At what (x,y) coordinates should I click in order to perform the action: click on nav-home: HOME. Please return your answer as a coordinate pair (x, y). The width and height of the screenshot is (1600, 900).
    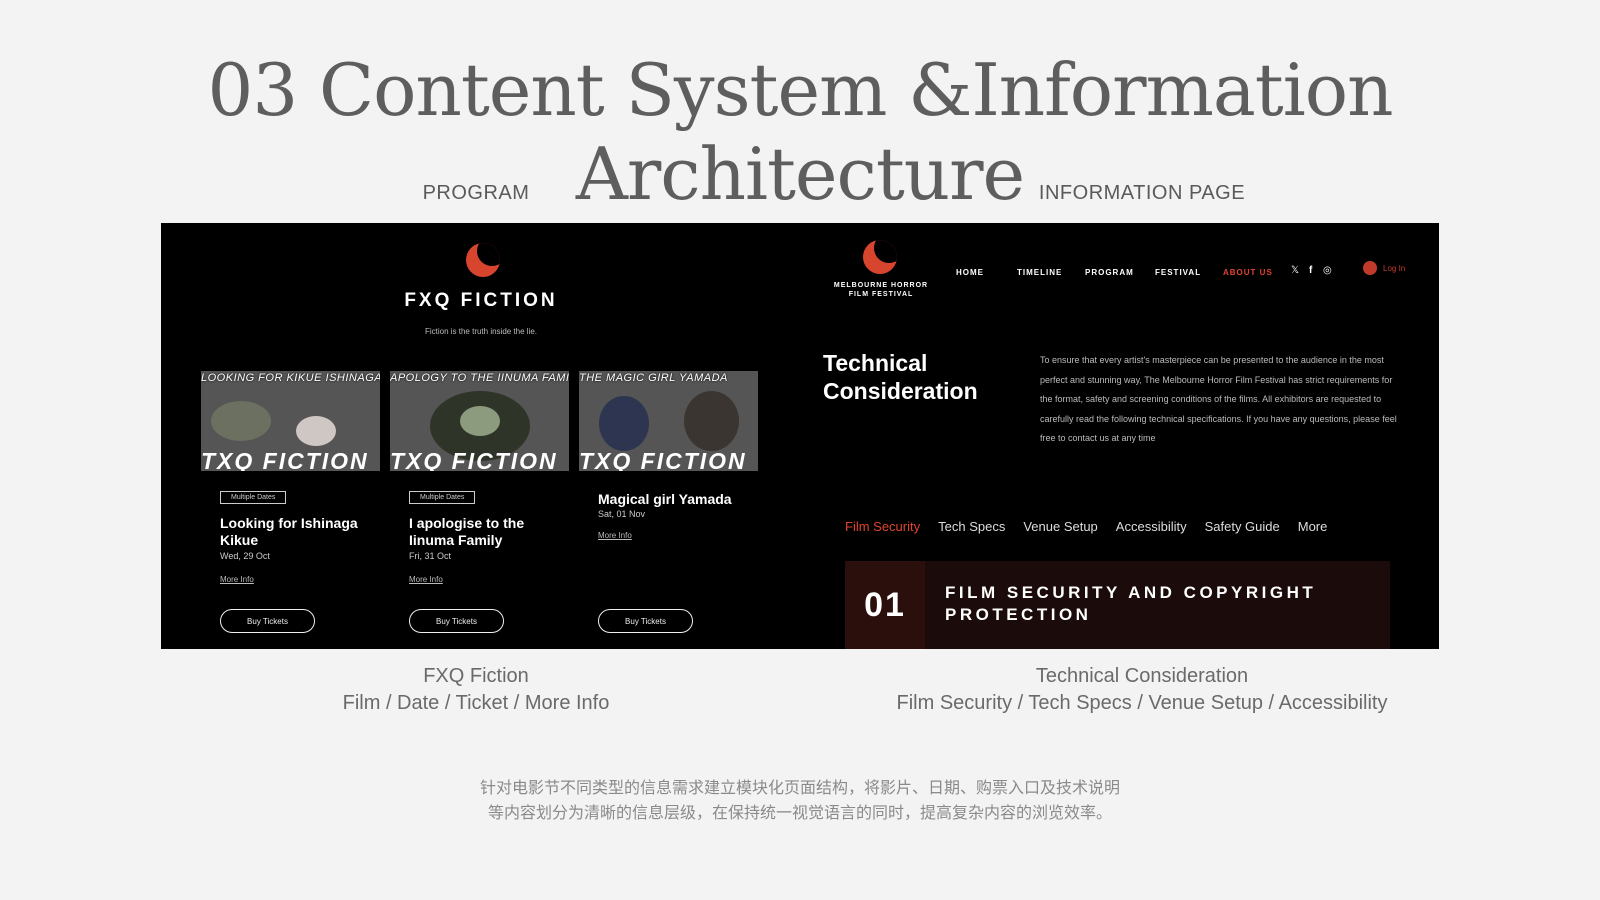
    Looking at the image, I should click on (970, 272).